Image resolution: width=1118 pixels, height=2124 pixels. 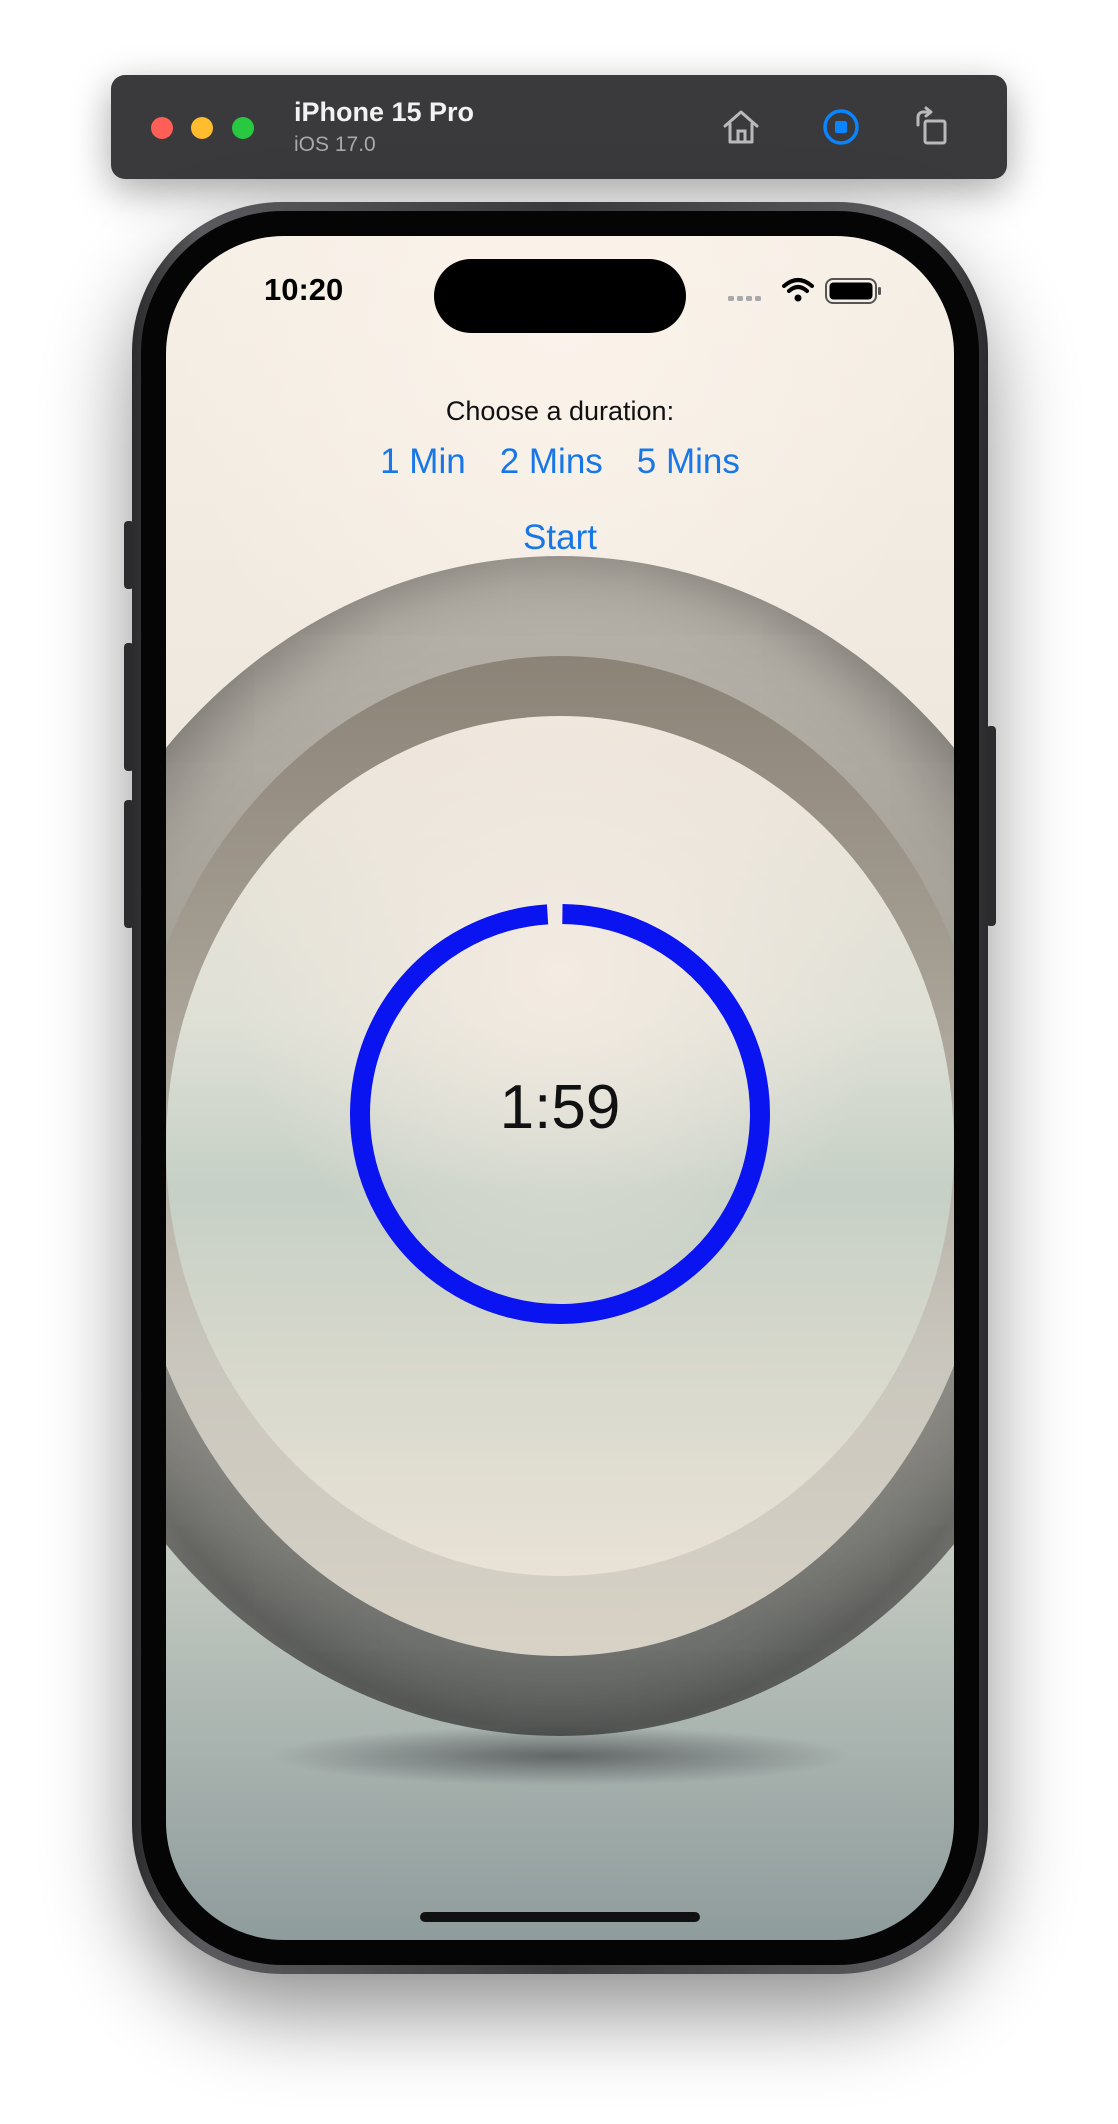 I want to click on status-bar-time: 10:20, so click(x=304, y=289).